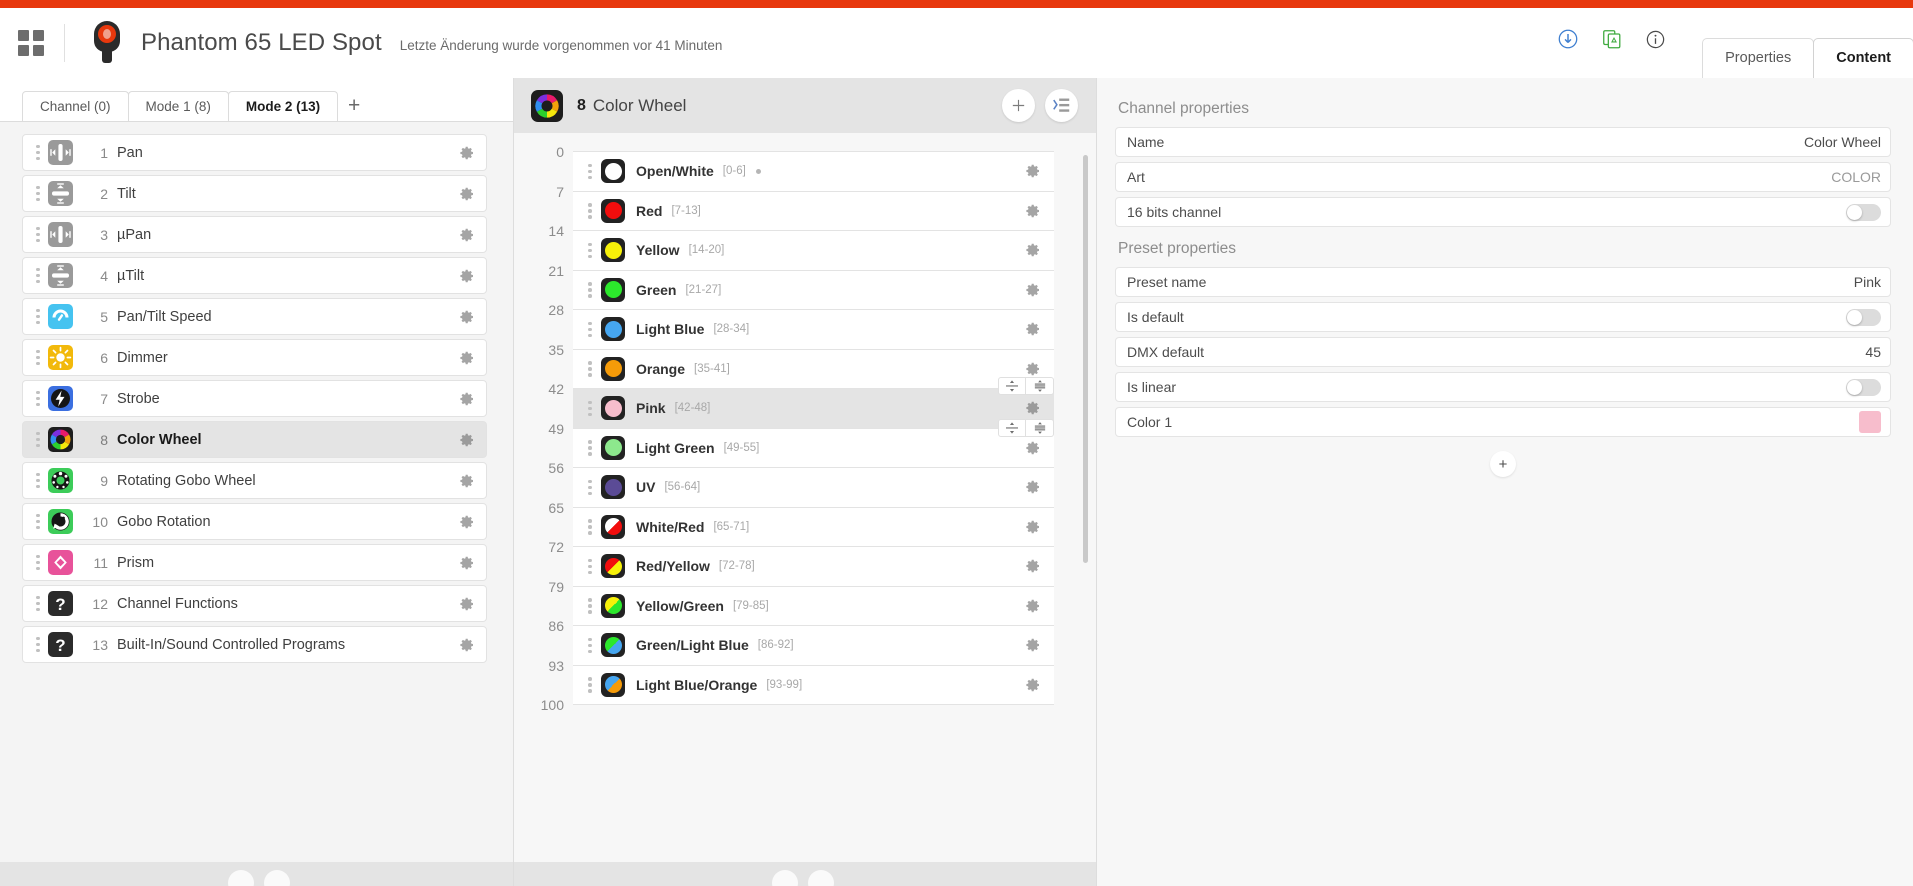  I want to click on grid-apps-icon, so click(31, 43).